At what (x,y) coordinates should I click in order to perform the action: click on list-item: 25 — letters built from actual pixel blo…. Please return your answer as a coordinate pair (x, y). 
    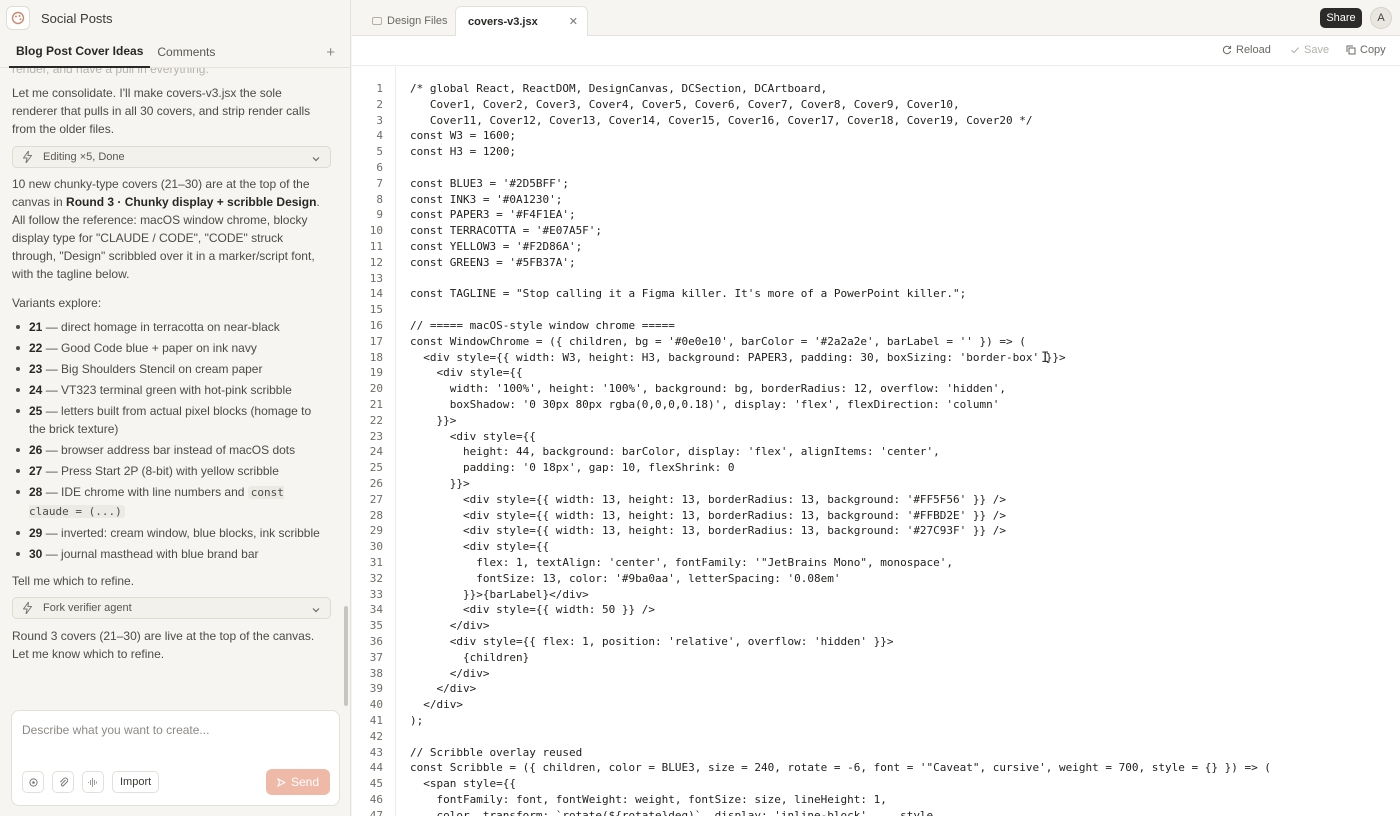
    Looking at the image, I should click on (171, 420).